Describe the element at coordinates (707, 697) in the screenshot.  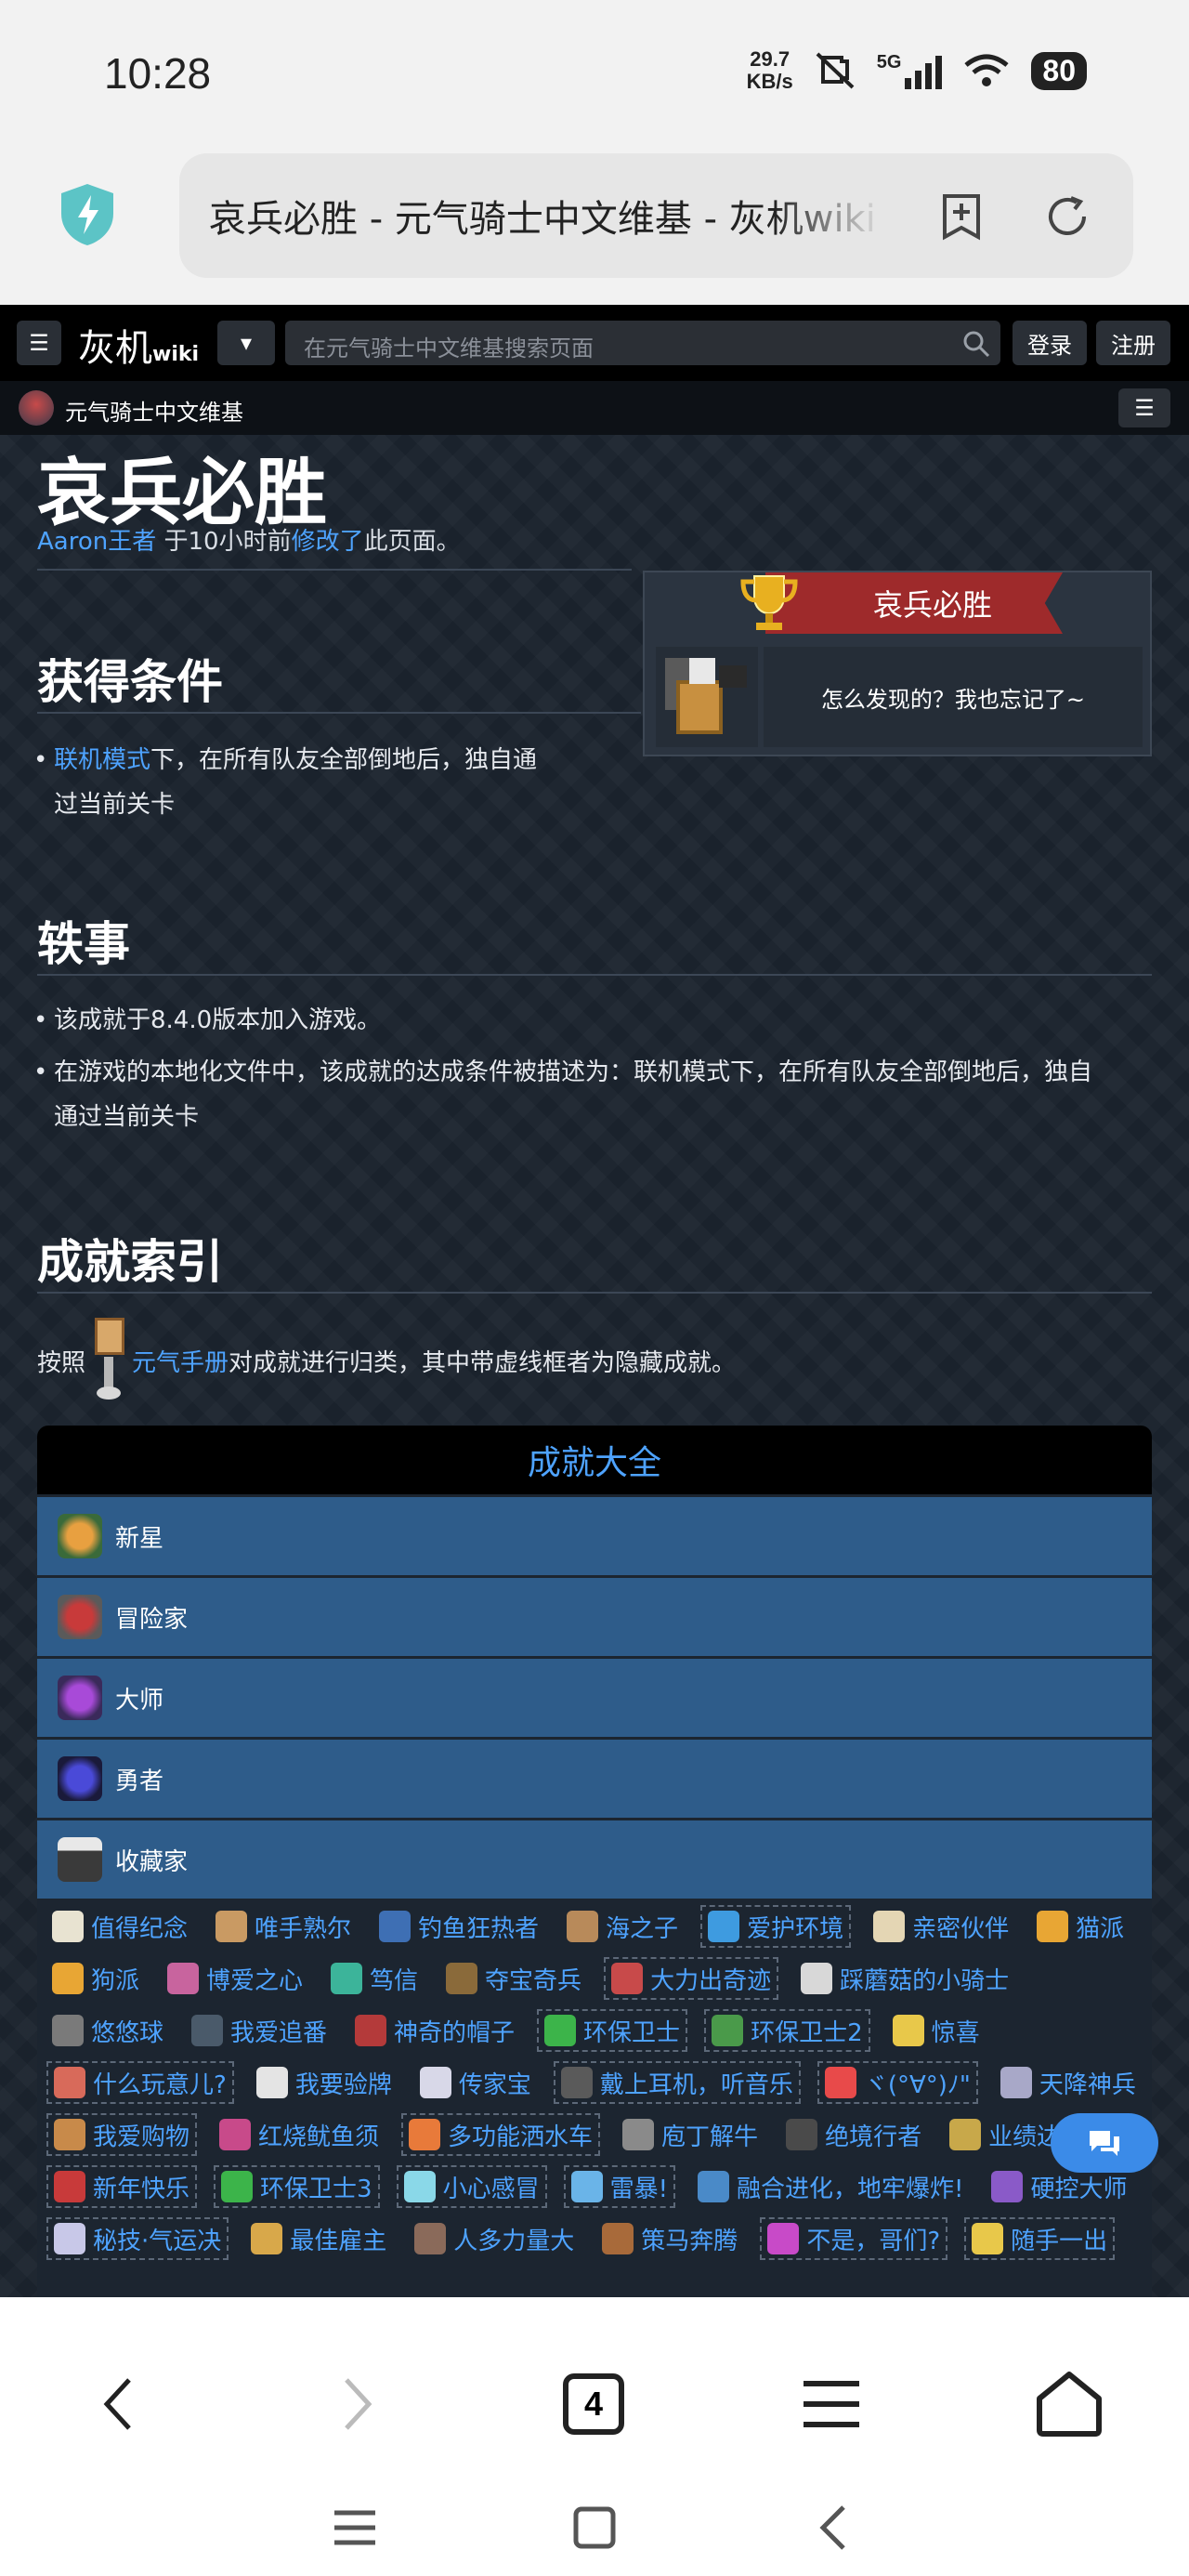
I see `achievement-image` at that location.